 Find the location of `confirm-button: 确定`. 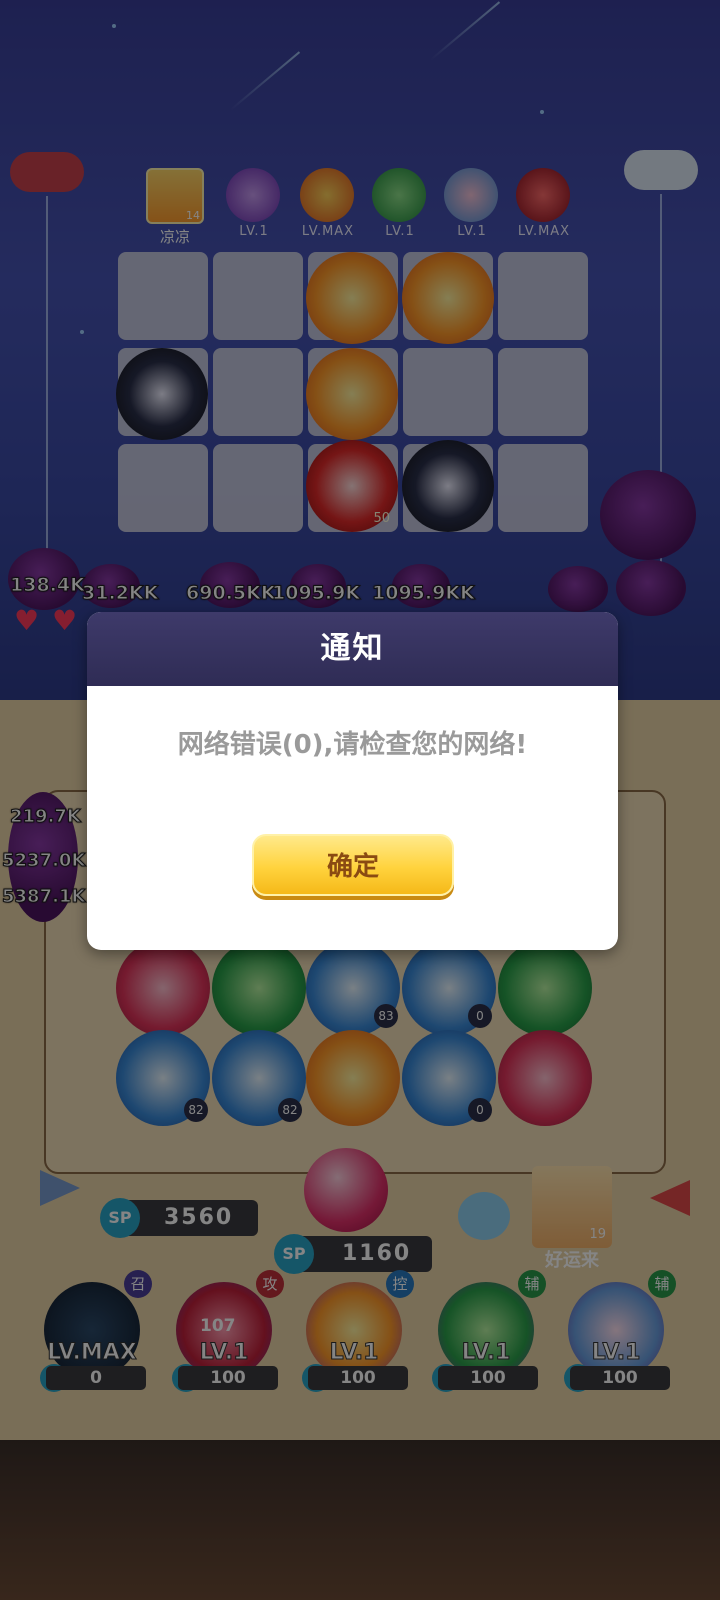

confirm-button: 确定 is located at coordinates (353, 865).